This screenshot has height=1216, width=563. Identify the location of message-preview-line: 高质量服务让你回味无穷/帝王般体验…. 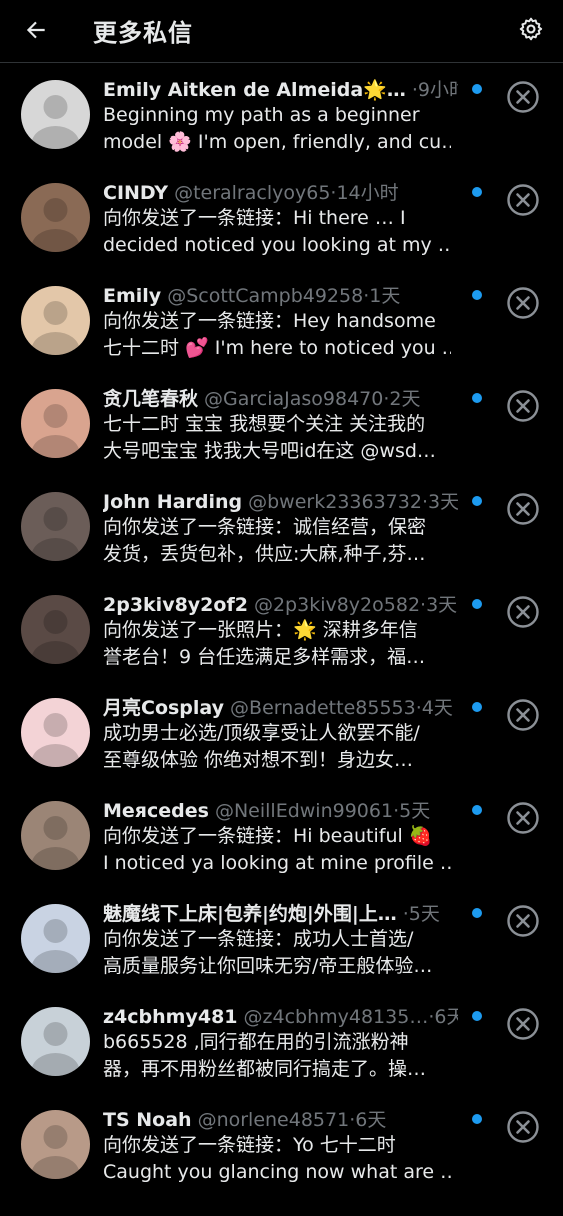
(268, 966).